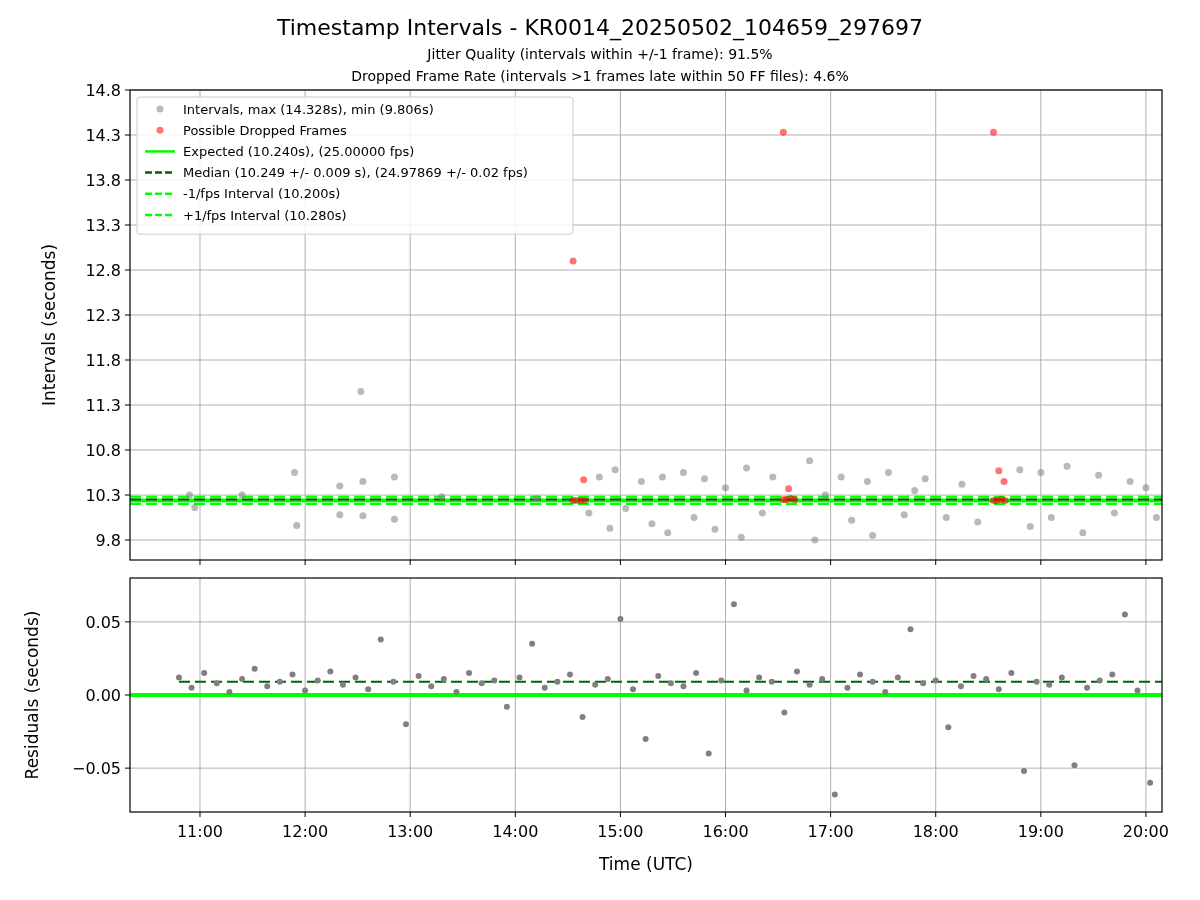  Describe the element at coordinates (515, 831) in the screenshot. I see `tick-label: 14:00` at that location.